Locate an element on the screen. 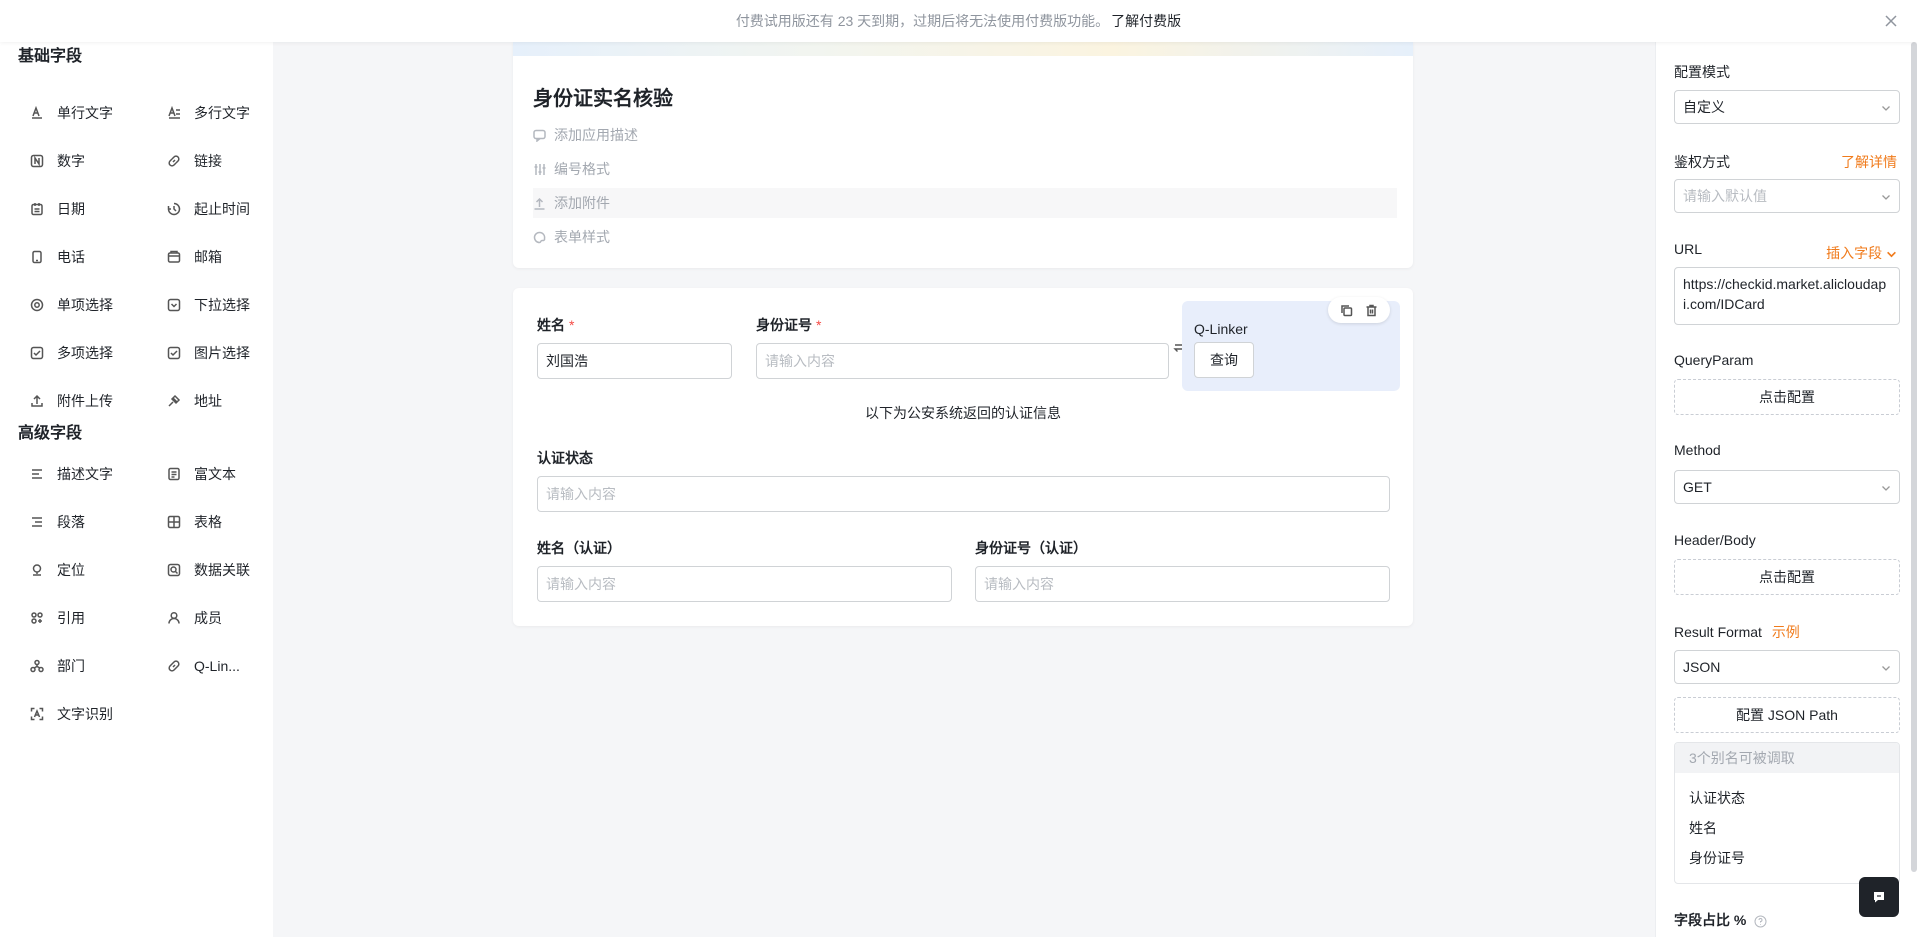 This screenshot has height=937, width=1917. field-number: 数字 is located at coordinates (56, 161).